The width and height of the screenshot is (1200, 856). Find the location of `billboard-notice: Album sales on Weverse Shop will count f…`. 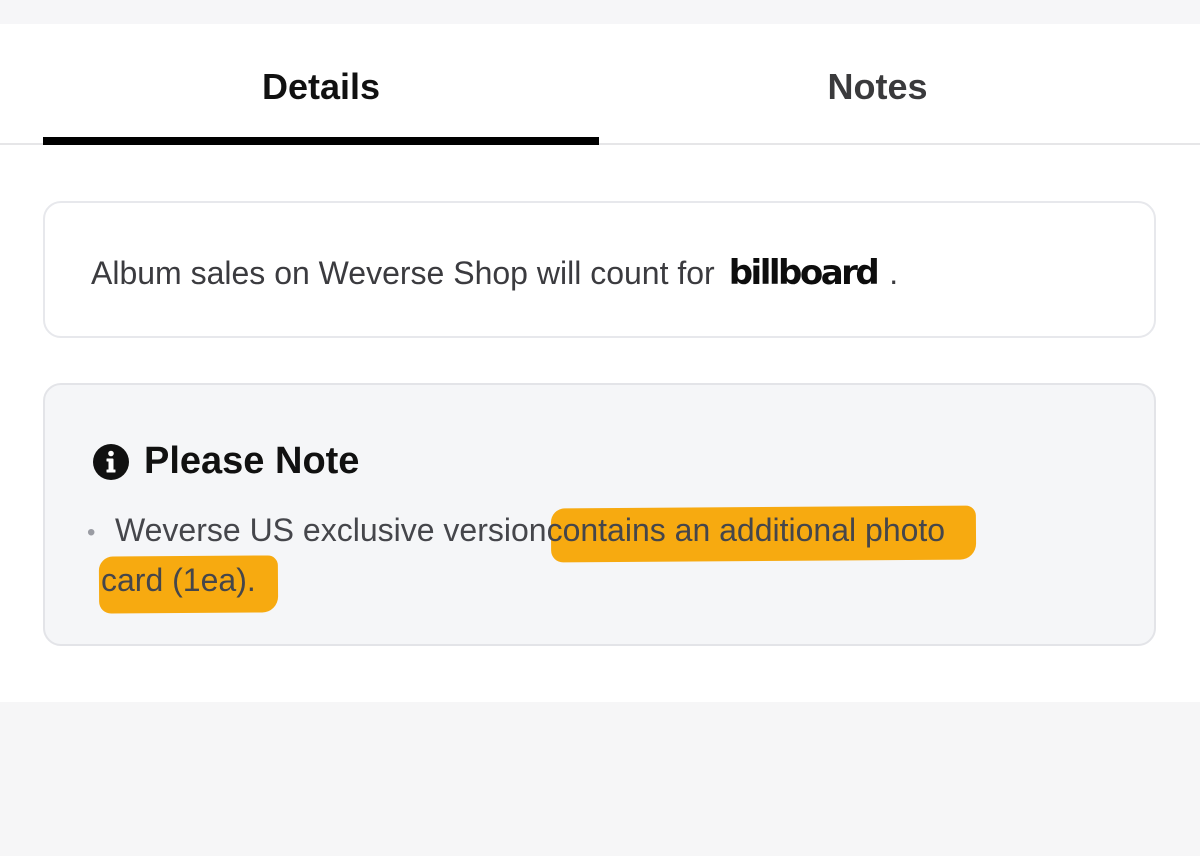

billboard-notice: Album sales on Weverse Shop will count f… is located at coordinates (494, 273).